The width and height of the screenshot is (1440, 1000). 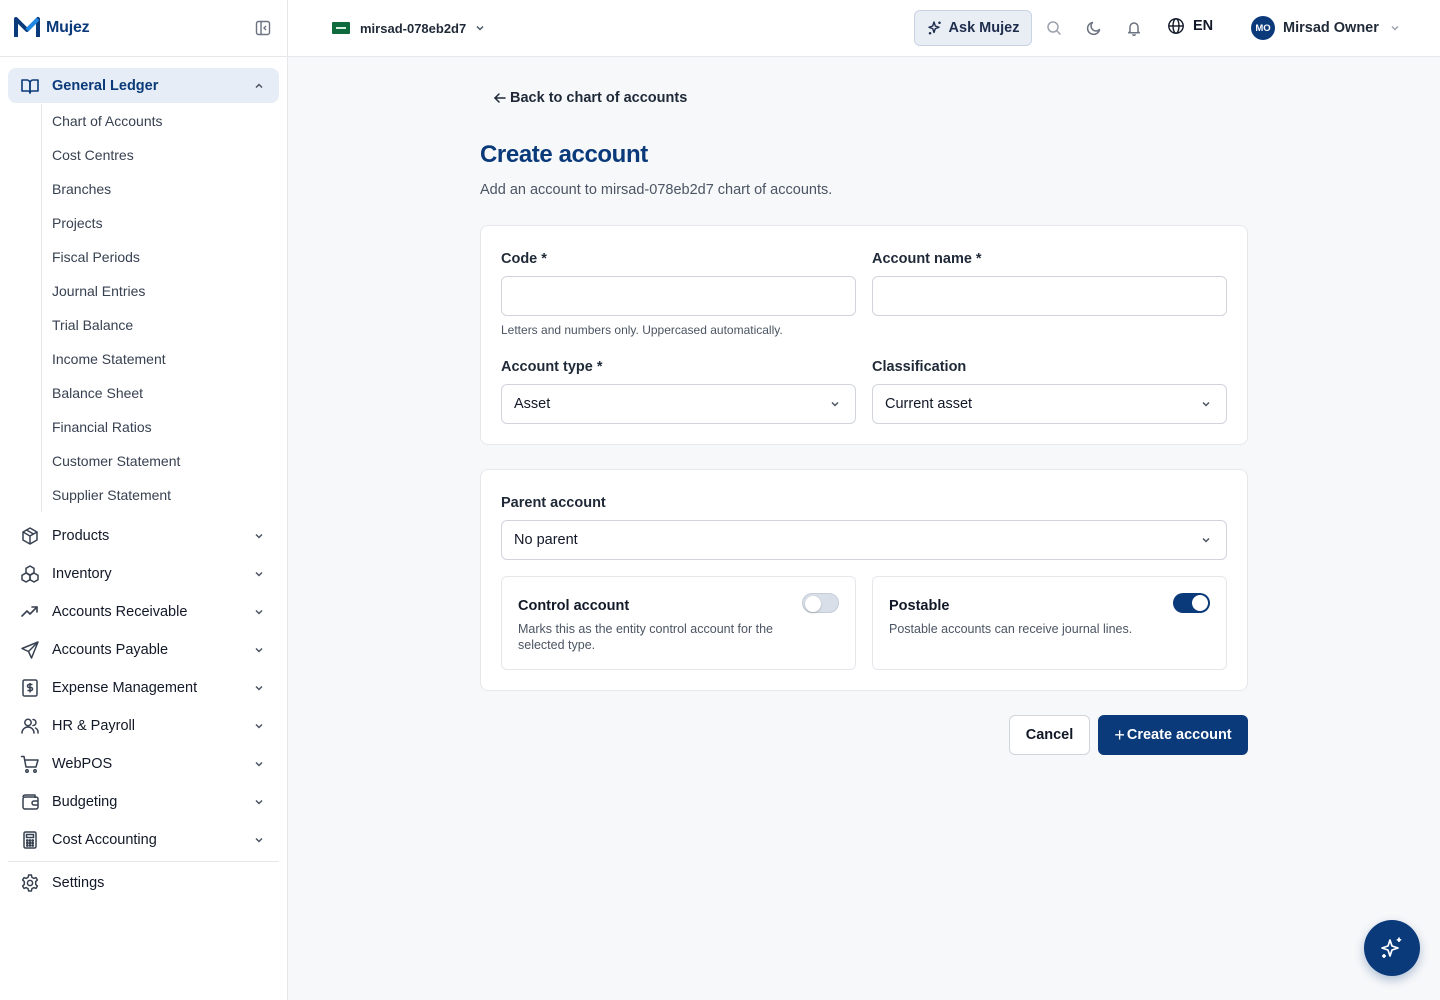 I want to click on postable-title: Postable, so click(x=919, y=606).